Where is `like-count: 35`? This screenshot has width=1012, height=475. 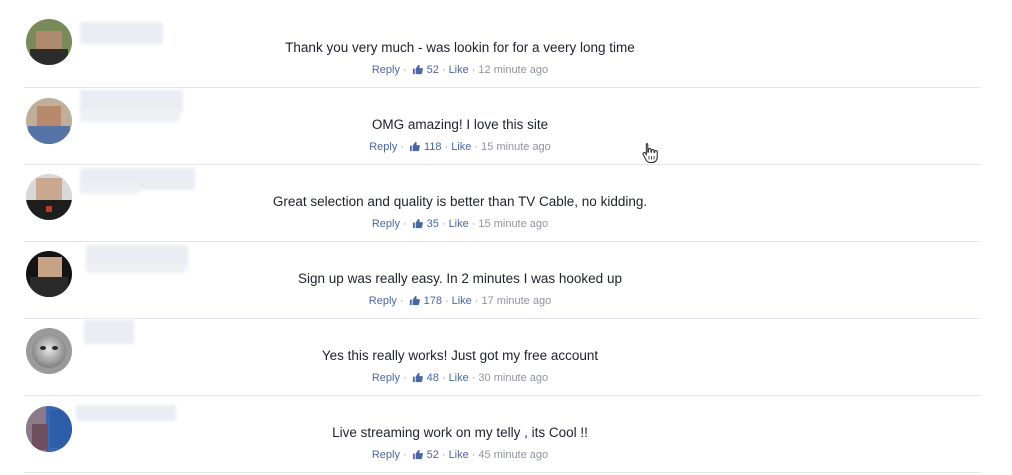
like-count: 35 is located at coordinates (432, 224).